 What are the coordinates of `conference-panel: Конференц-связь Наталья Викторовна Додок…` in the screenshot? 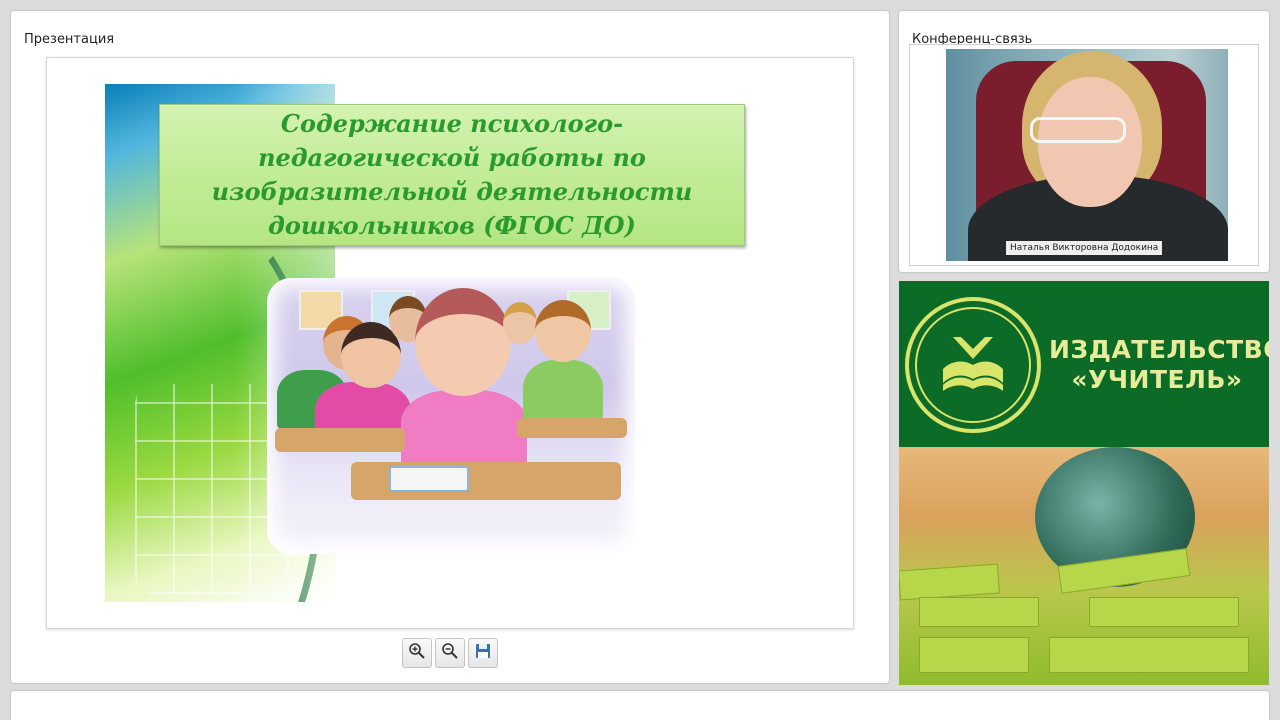 It's located at (1084, 141).